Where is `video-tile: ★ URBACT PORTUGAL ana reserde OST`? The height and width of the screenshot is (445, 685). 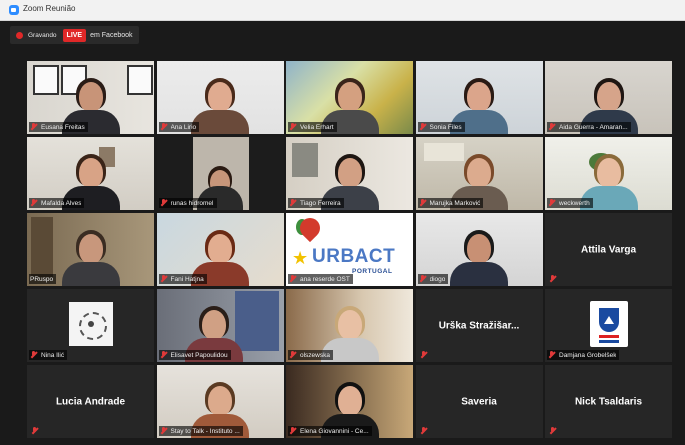
video-tile: ★ URBACT PORTUGAL ana reserde OST is located at coordinates (349, 249).